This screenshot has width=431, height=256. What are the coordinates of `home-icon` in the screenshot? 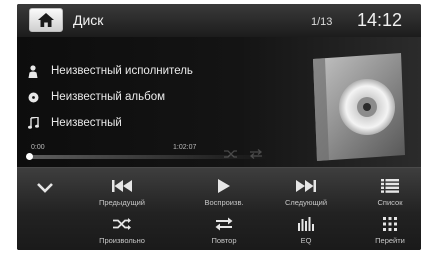 It's located at (46, 20).